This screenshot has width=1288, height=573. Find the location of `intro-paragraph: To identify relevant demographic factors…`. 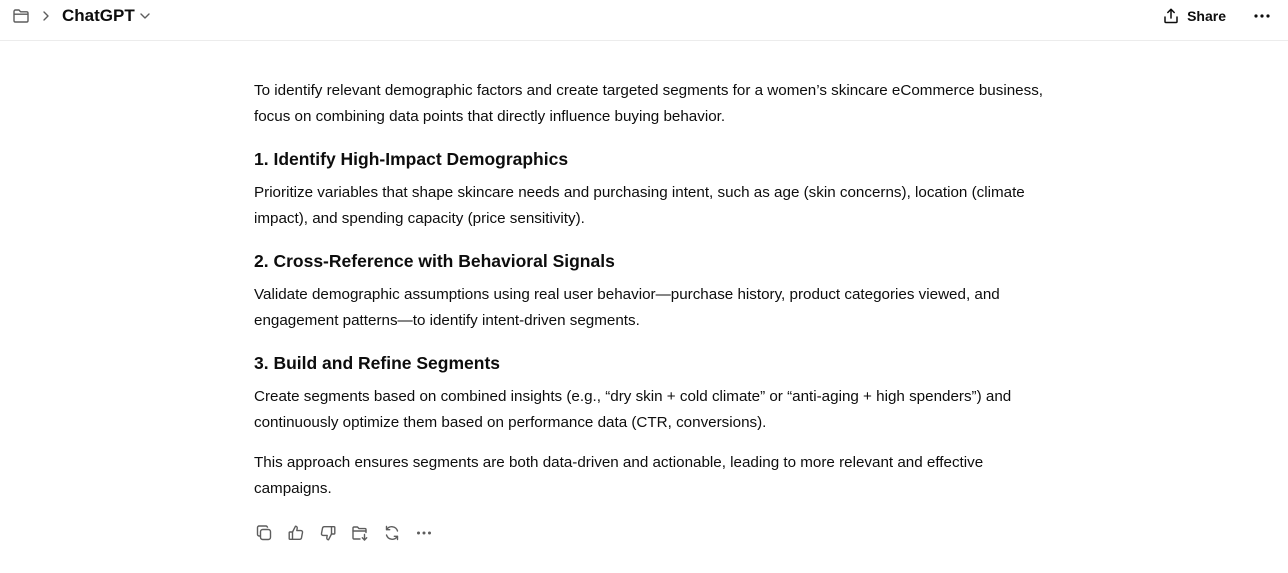

intro-paragraph: To identify relevant demographic factors… is located at coordinates (649, 103).